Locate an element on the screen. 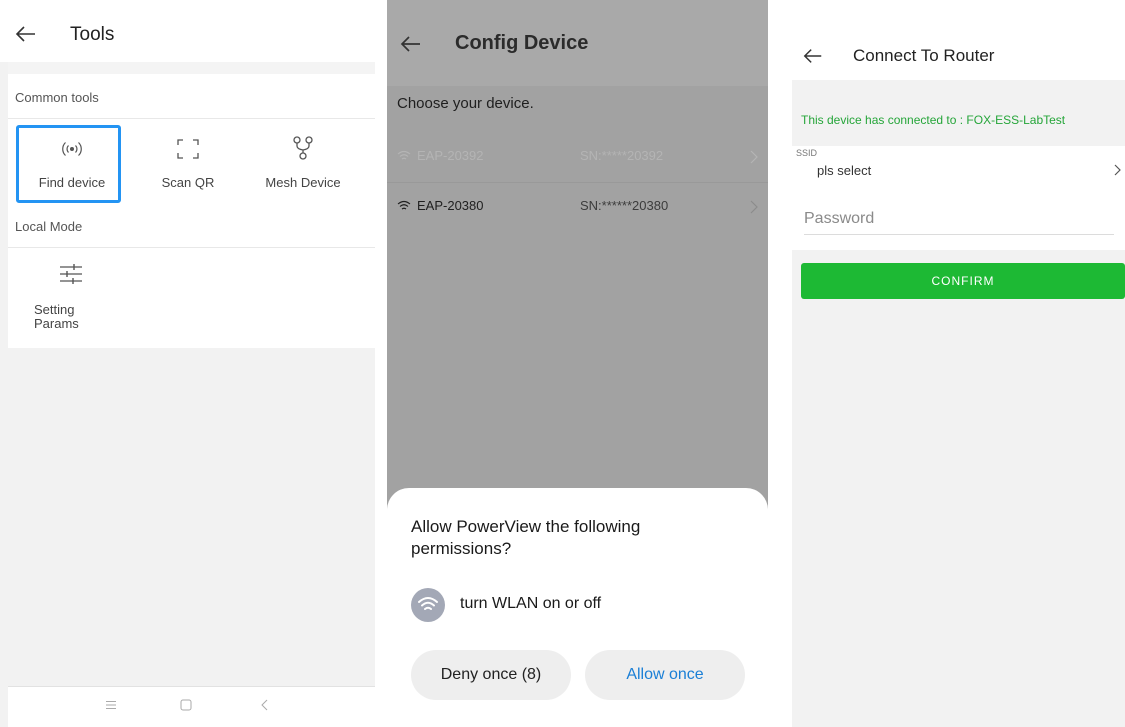 Image resolution: width=1125 pixels, height=727 pixels. device-row: EAP-20392 SN:*****20392 is located at coordinates (577, 158).